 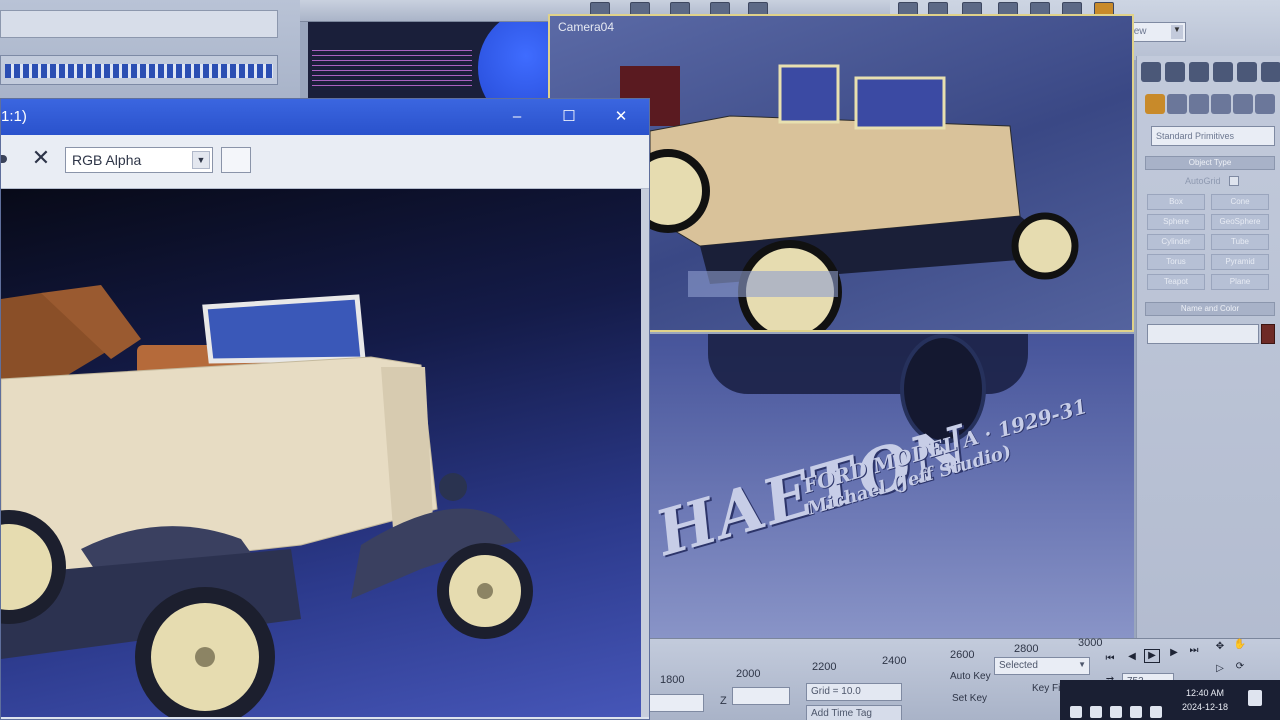 What do you see at coordinates (854, 712) in the screenshot?
I see `add-time-tag-button: Add Time Tag` at bounding box center [854, 712].